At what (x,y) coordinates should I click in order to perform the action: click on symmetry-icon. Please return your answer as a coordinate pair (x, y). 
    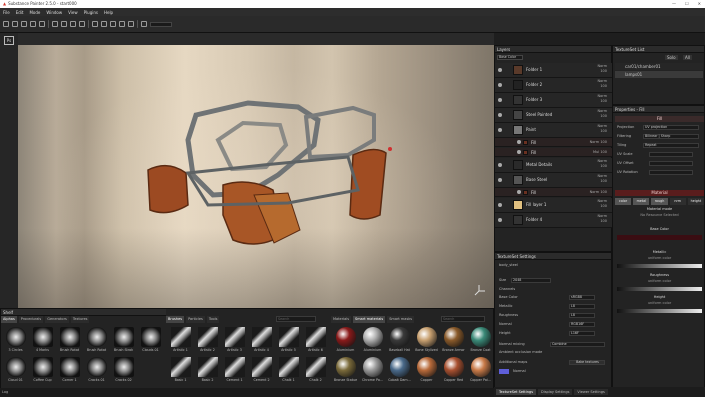
    Looking at the image, I should click on (95, 24).